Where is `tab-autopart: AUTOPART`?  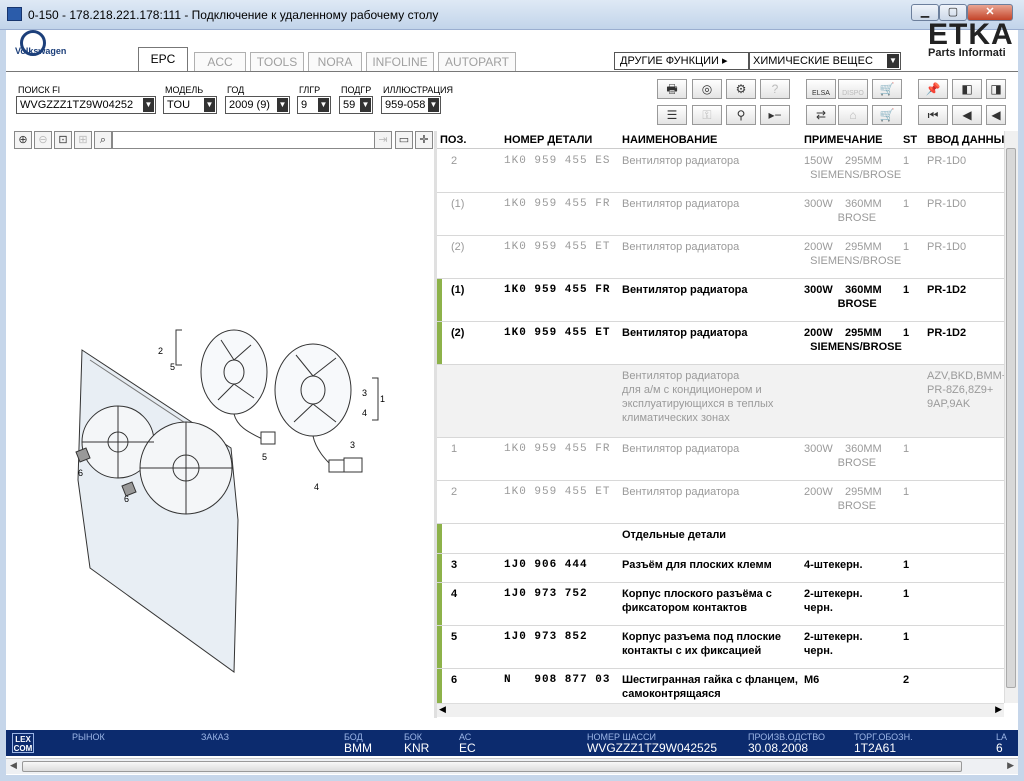 tab-autopart: AUTOPART is located at coordinates (477, 62).